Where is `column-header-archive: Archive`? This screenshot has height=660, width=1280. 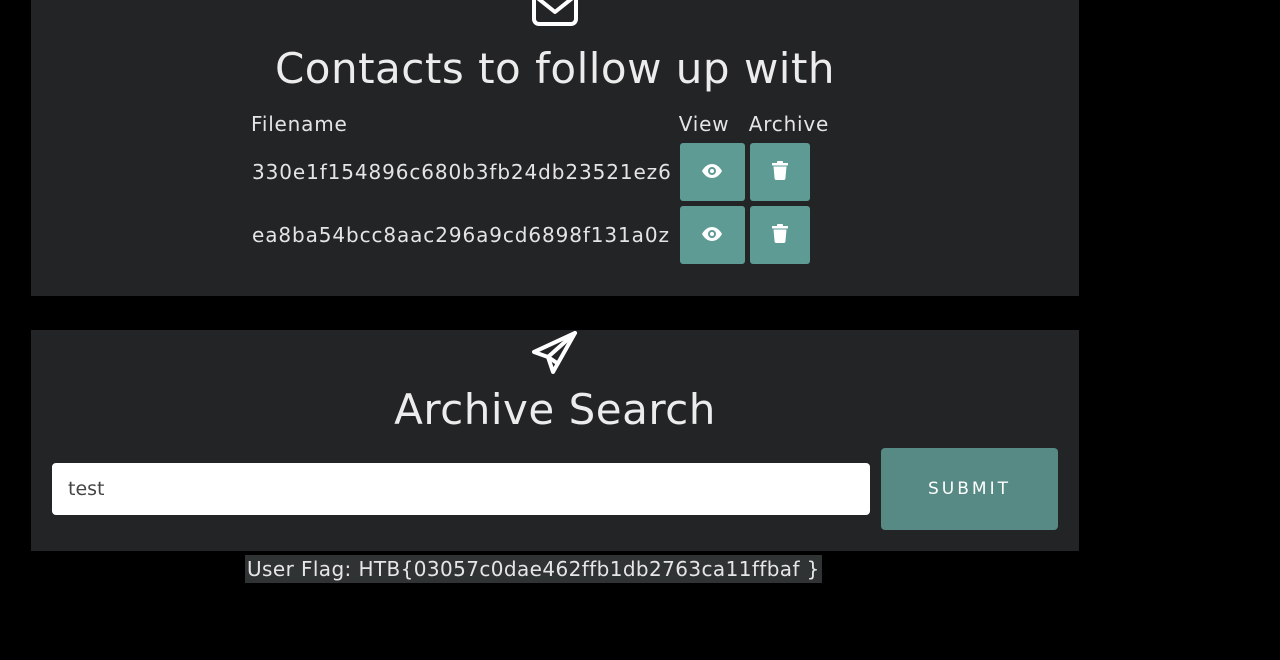 column-header-archive: Archive is located at coordinates (789, 124).